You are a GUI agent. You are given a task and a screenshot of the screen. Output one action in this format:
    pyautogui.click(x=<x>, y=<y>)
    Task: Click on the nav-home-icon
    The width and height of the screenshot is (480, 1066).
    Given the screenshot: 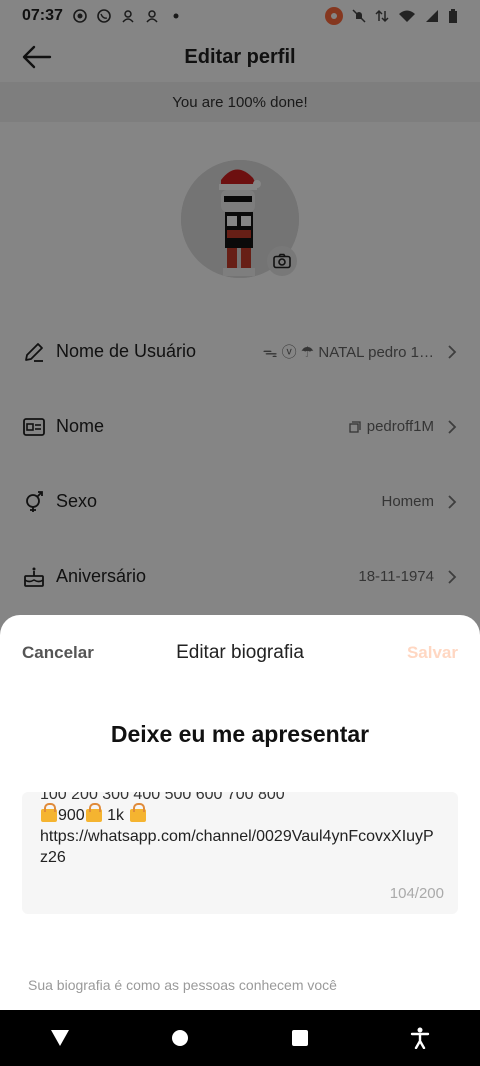 What is the action you would take?
    pyautogui.click(x=180, y=1038)
    